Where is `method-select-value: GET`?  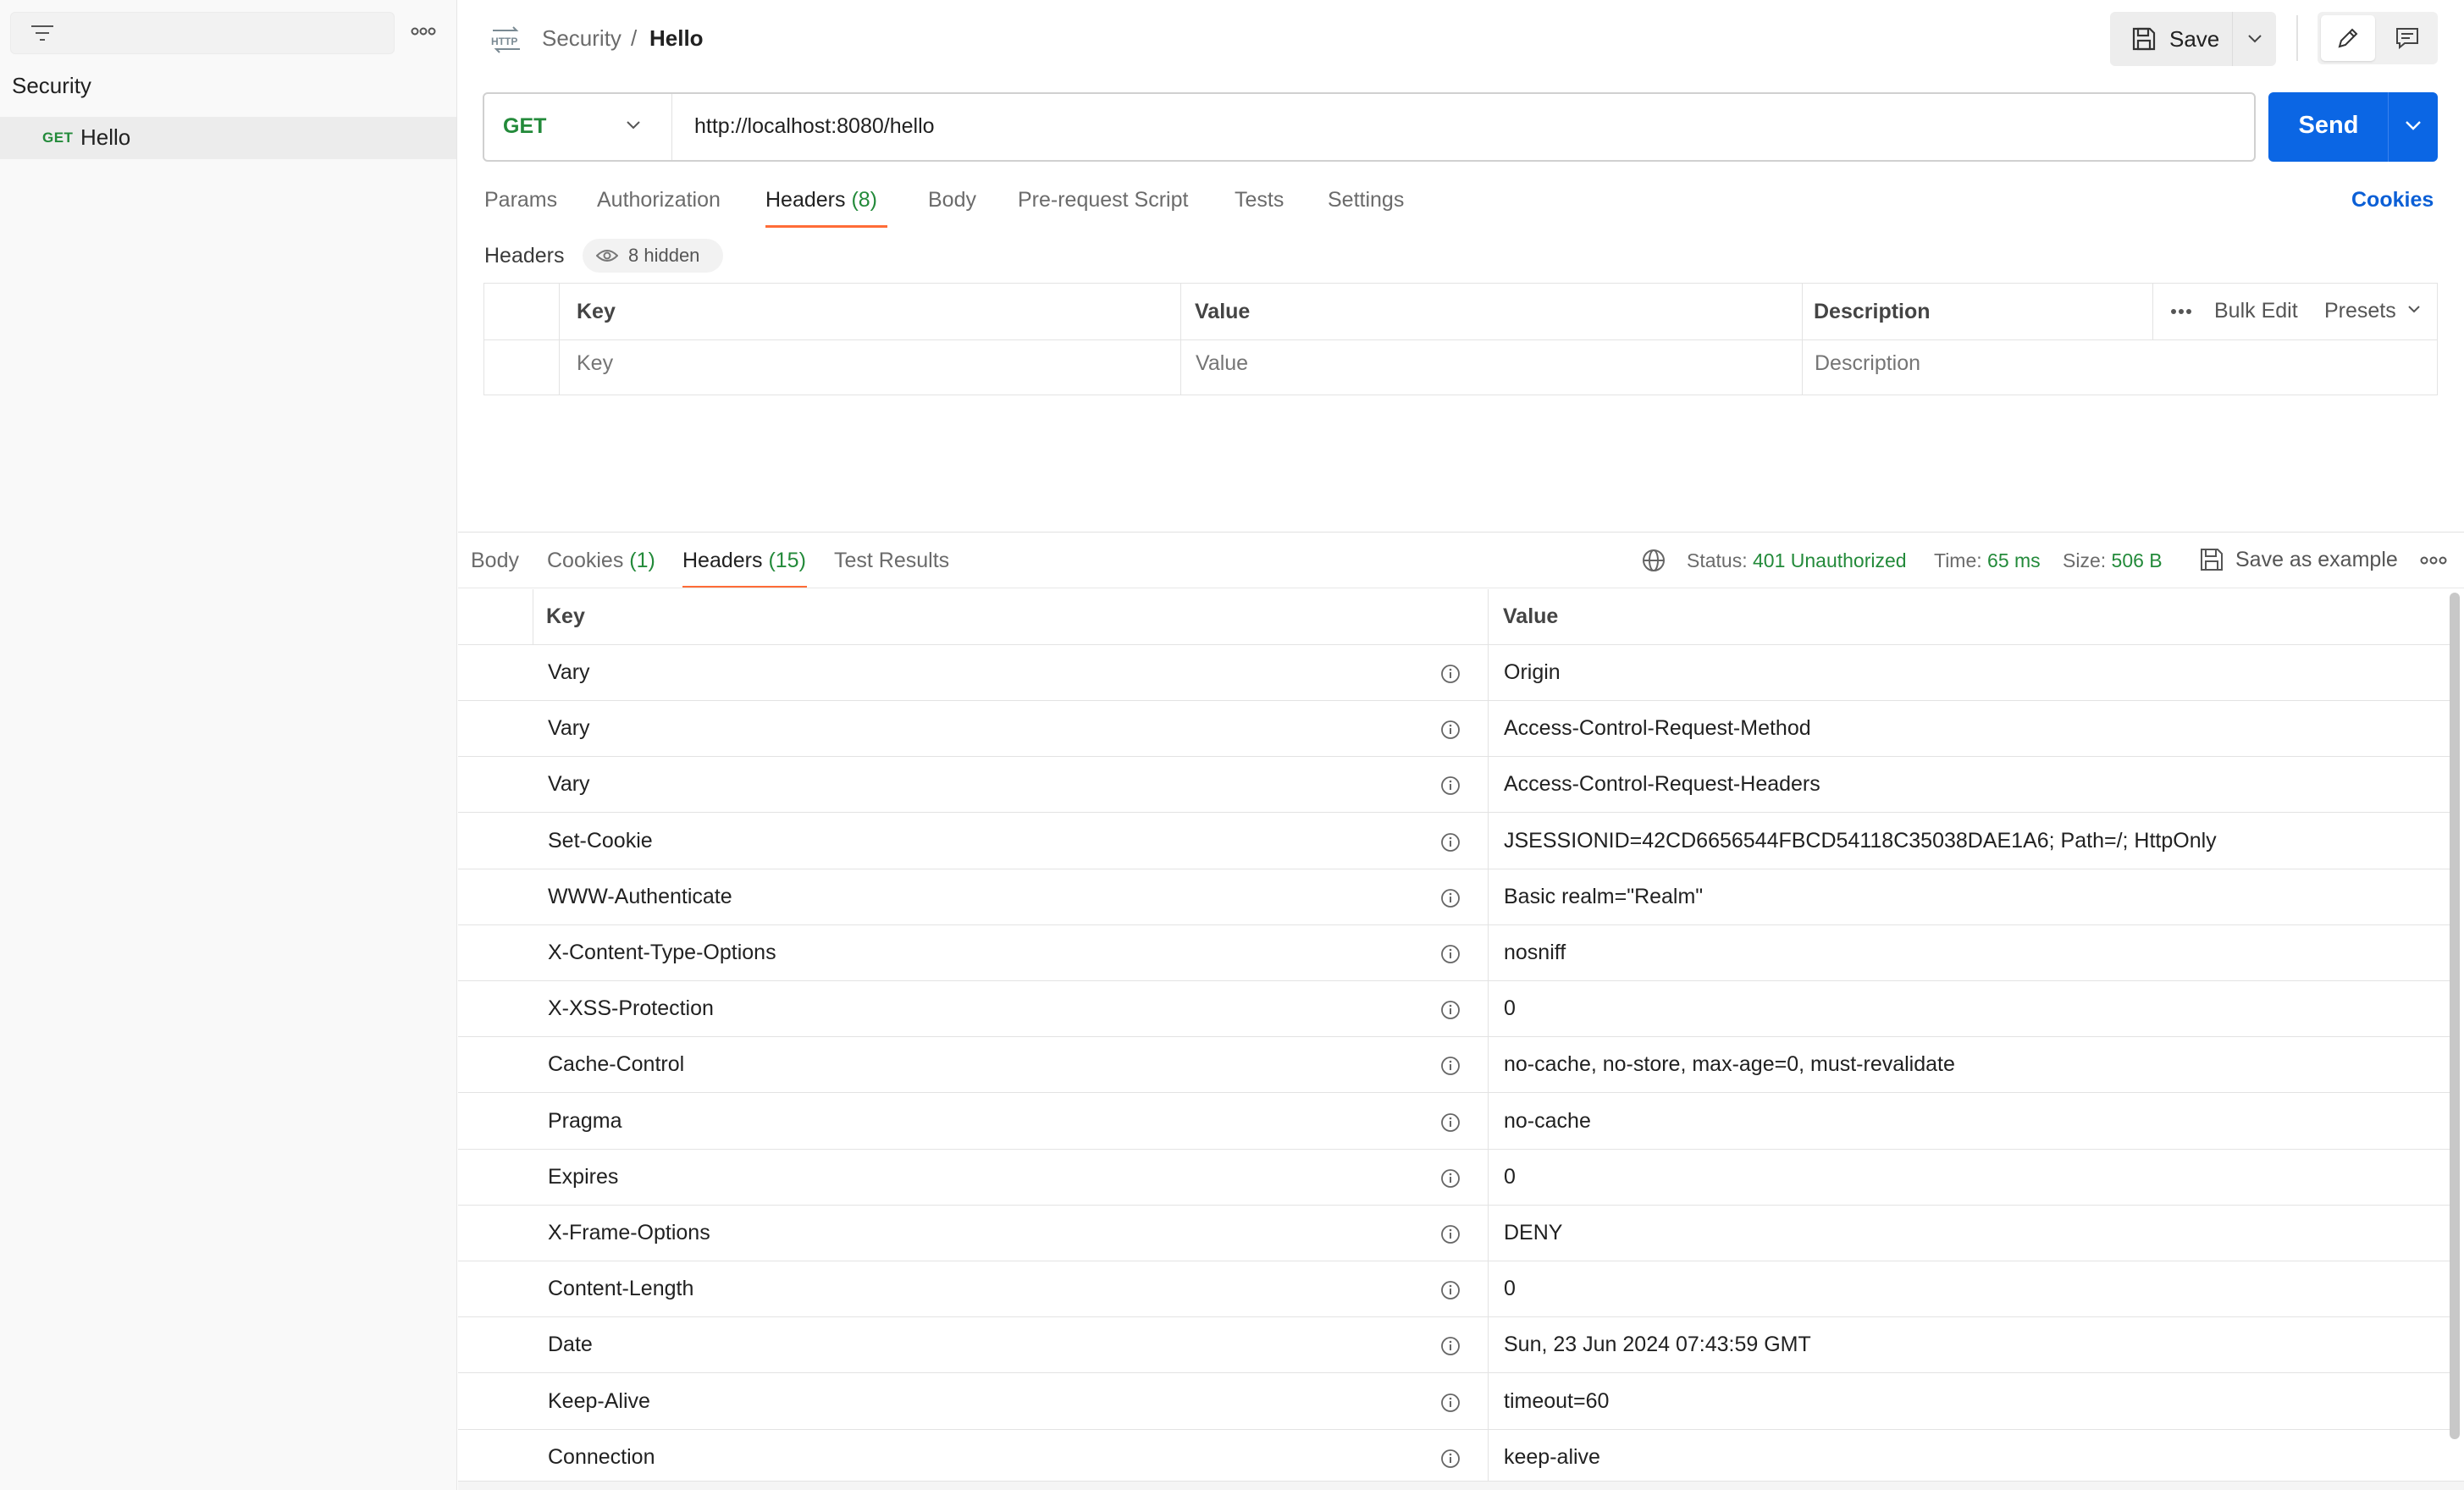
method-select-value: GET is located at coordinates (525, 126).